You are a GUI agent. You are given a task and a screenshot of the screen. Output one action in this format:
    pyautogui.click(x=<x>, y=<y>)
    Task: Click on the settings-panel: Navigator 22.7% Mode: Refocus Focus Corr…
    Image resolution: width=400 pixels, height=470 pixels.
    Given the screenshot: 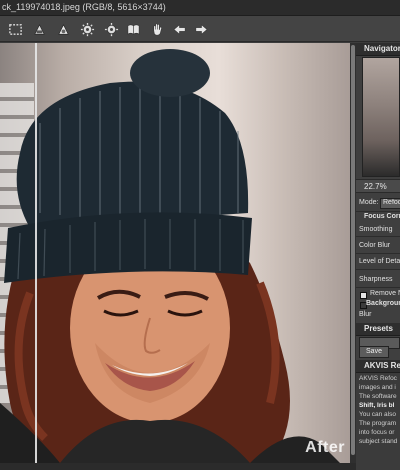 What is the action you would take?
    pyautogui.click(x=378, y=256)
    